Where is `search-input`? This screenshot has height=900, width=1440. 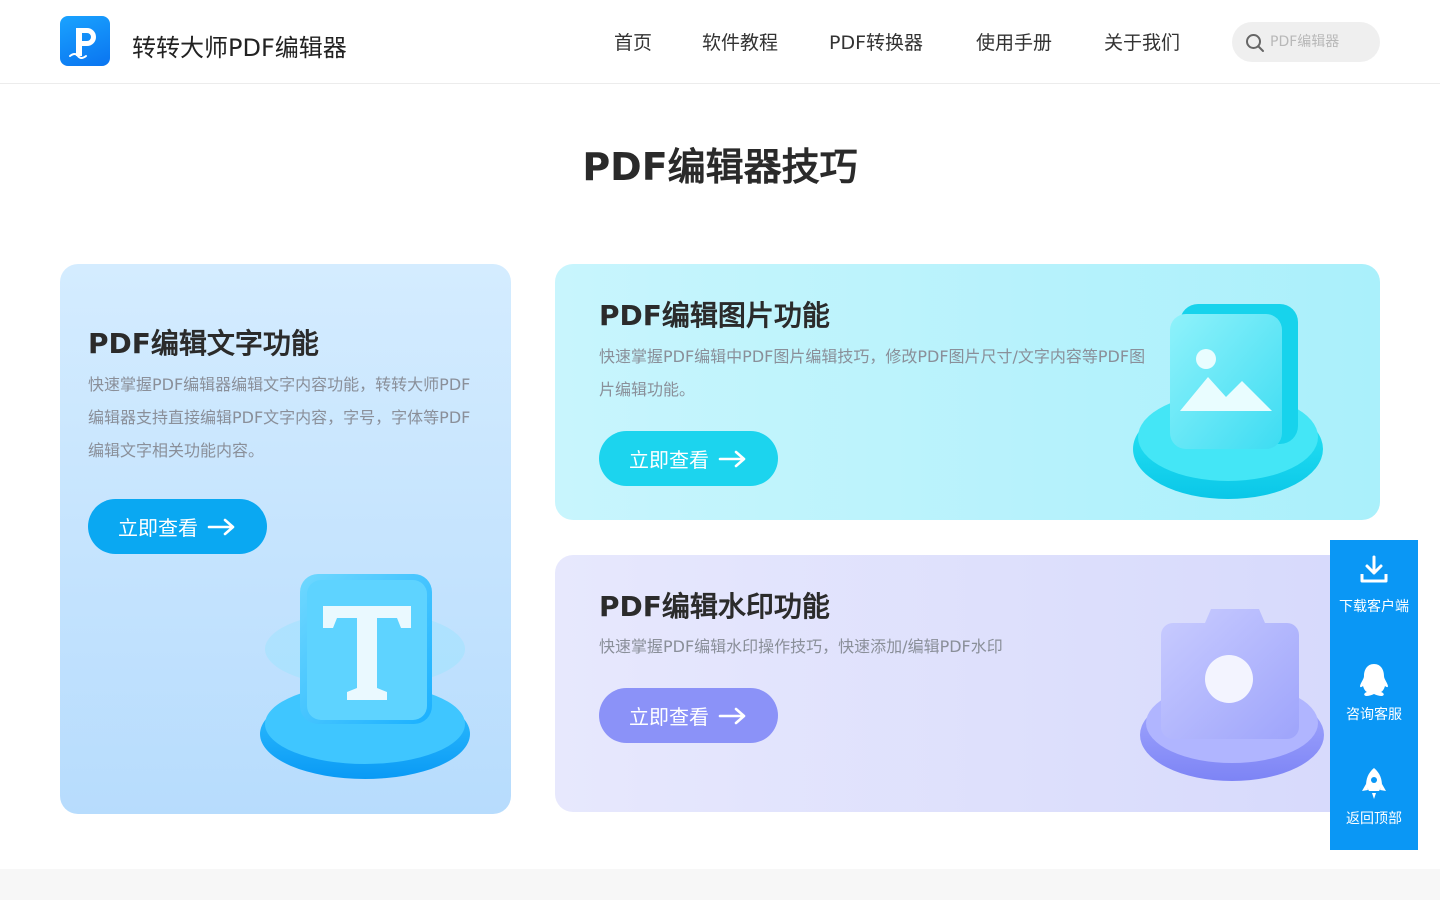 search-input is located at coordinates (1322, 42).